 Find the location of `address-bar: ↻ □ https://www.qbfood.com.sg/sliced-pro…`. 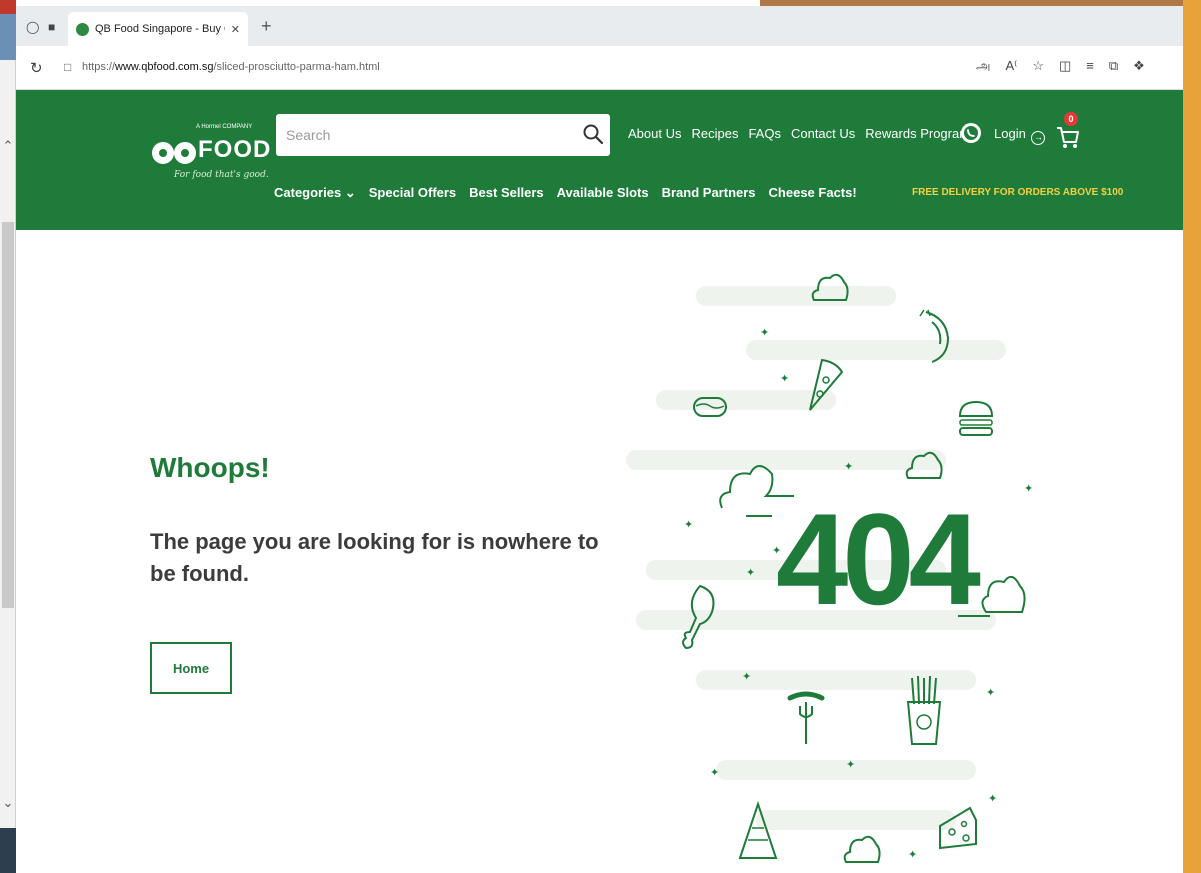

address-bar: ↻ □ https://www.qbfood.com.sg/sliced-pro… is located at coordinates (599, 68).